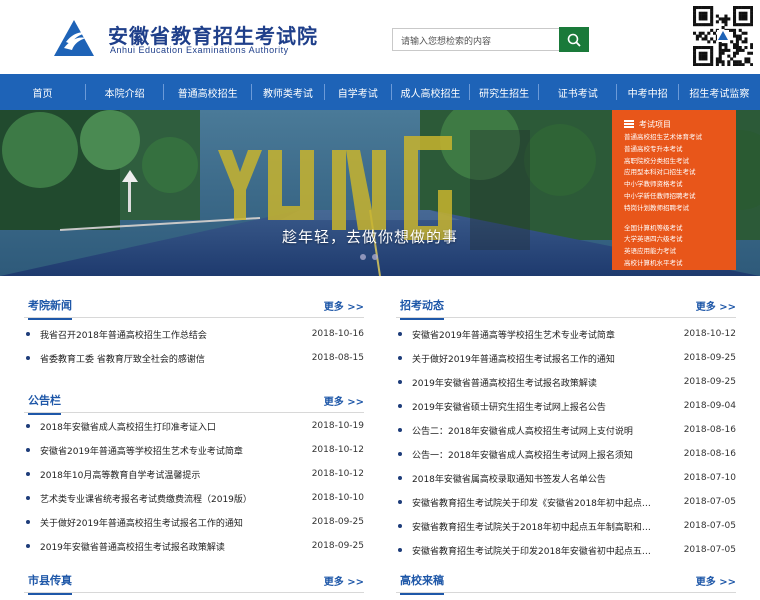 The image size is (760, 600). Describe the element at coordinates (723, 36) in the screenshot. I see `qr-code-icon` at that location.